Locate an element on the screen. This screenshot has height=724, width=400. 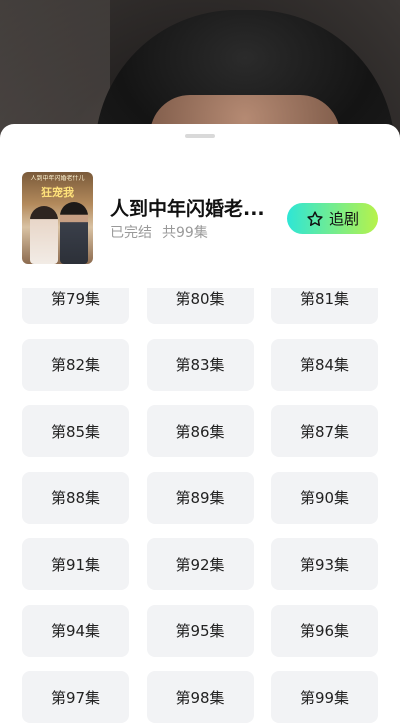
episode-item: 第85集 is located at coordinates (75, 431).